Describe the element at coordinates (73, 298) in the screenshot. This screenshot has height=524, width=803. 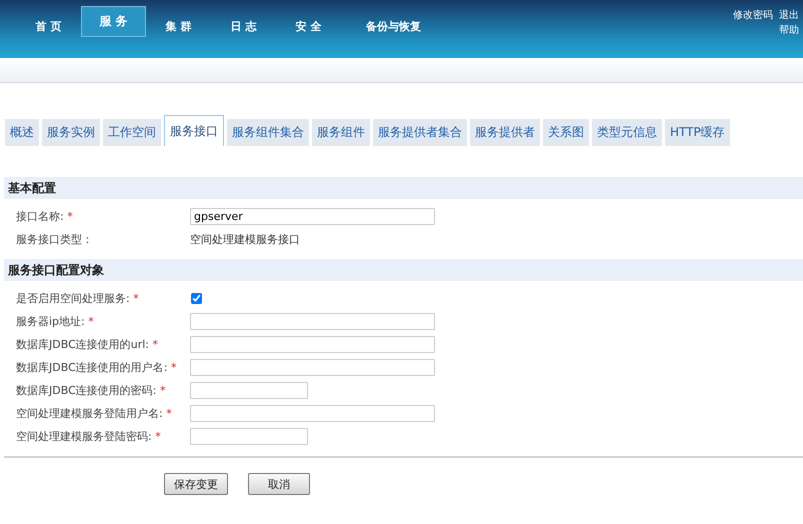
I see `field-label: 是否启用空间处理服务:` at that location.